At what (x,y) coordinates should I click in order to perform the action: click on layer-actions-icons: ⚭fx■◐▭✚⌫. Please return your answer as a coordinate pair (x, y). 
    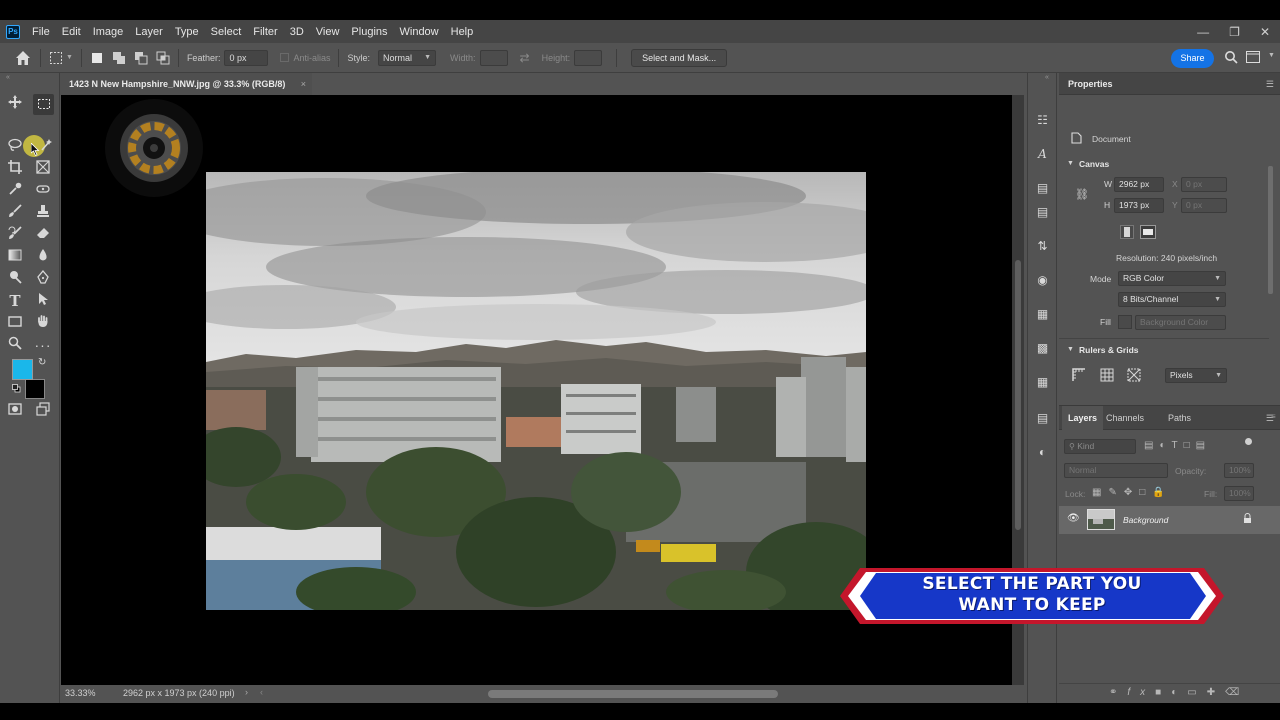
    Looking at the image, I should click on (1179, 692).